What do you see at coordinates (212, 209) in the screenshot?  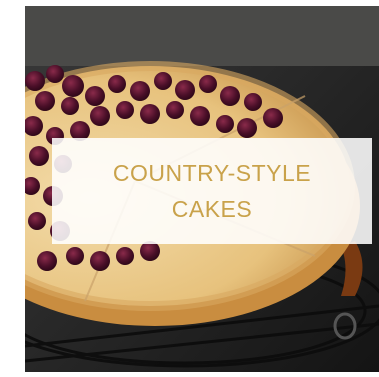 I see `category-title-line2: CAKES` at bounding box center [212, 209].